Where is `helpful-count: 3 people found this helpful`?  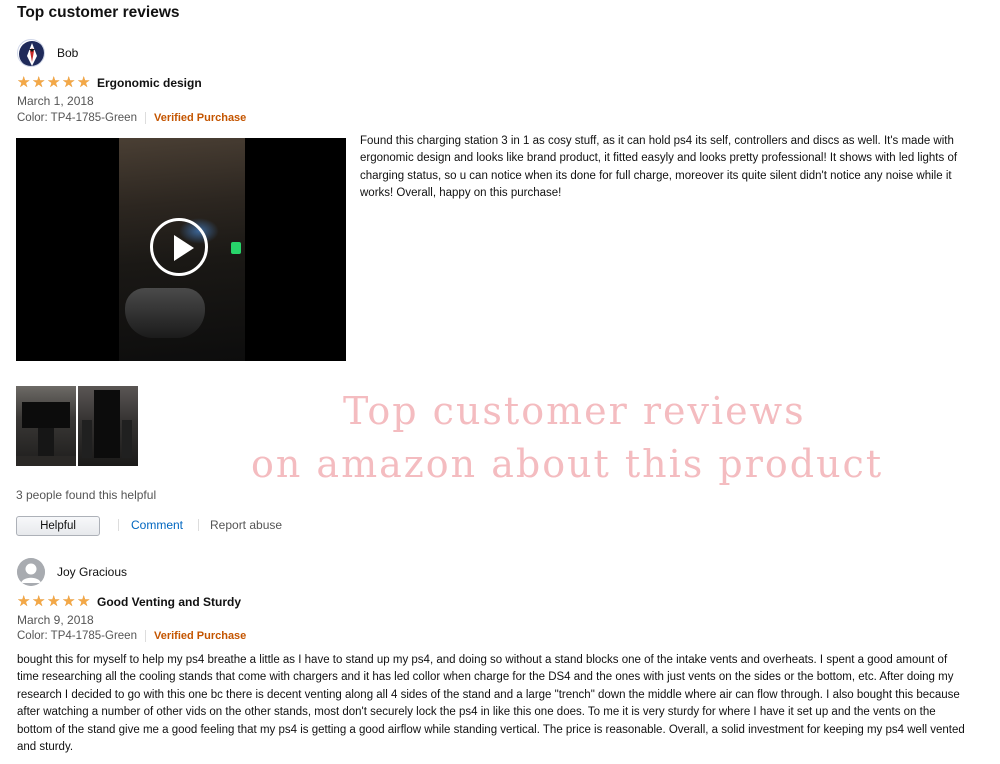 helpful-count: 3 people found this helpful is located at coordinates (86, 495).